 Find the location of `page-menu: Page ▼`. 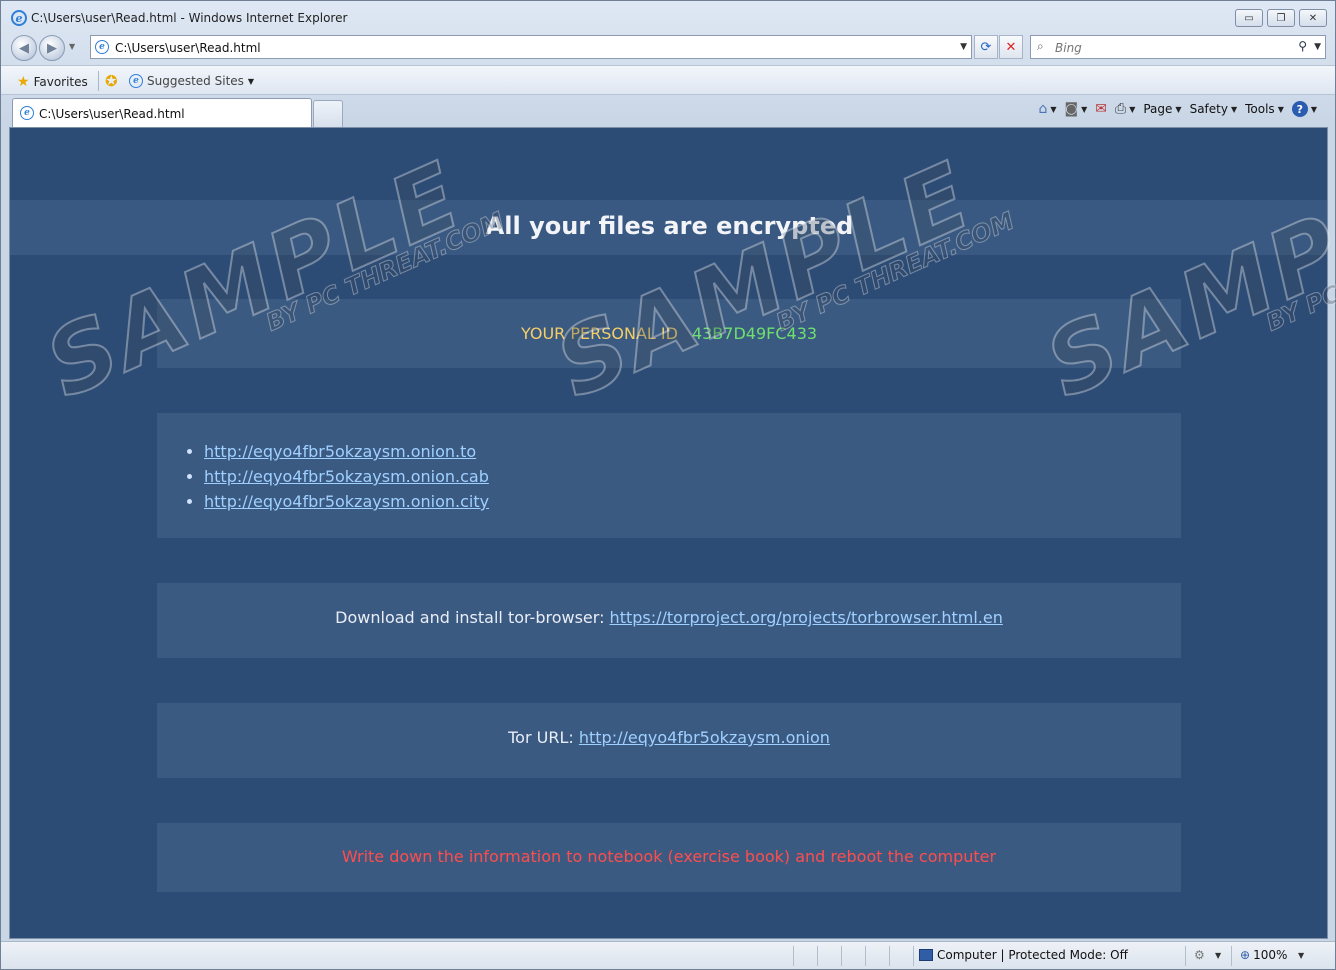

page-menu: Page ▼ is located at coordinates (1162, 109).